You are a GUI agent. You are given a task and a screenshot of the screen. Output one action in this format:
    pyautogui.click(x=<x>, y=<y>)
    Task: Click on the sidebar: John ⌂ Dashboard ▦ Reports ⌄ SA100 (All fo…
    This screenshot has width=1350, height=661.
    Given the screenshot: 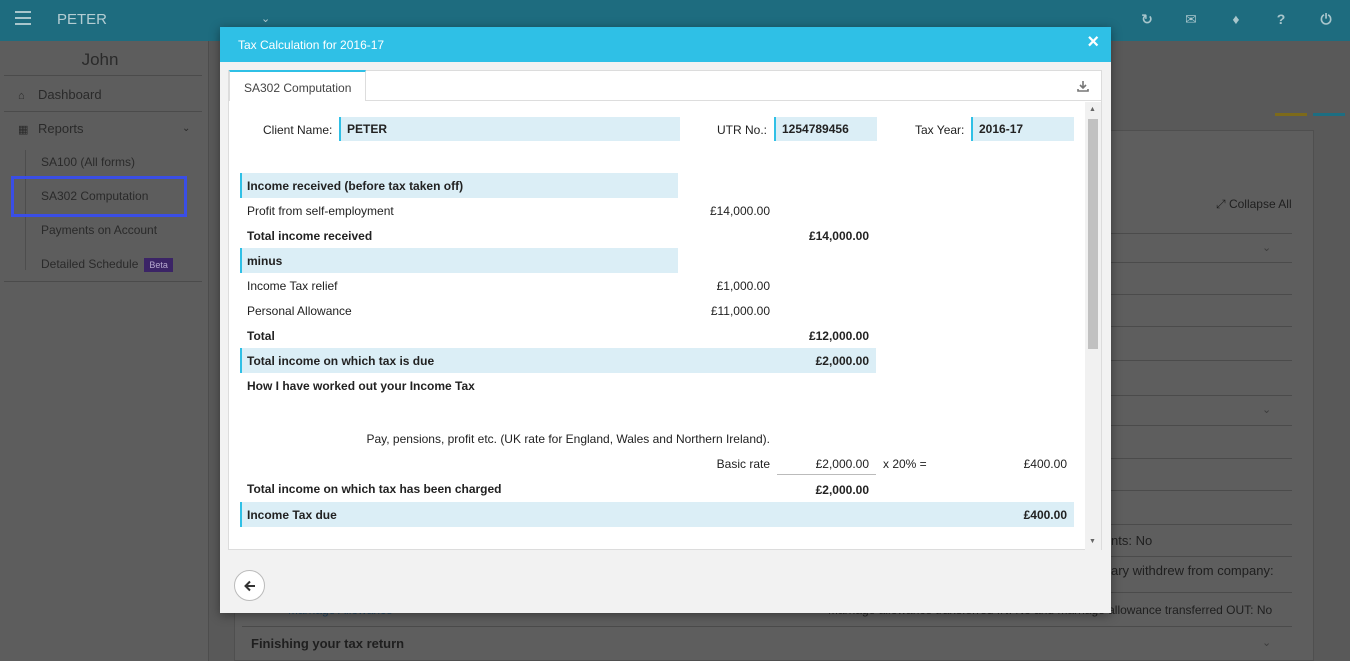 What is the action you would take?
    pyautogui.click(x=104, y=351)
    